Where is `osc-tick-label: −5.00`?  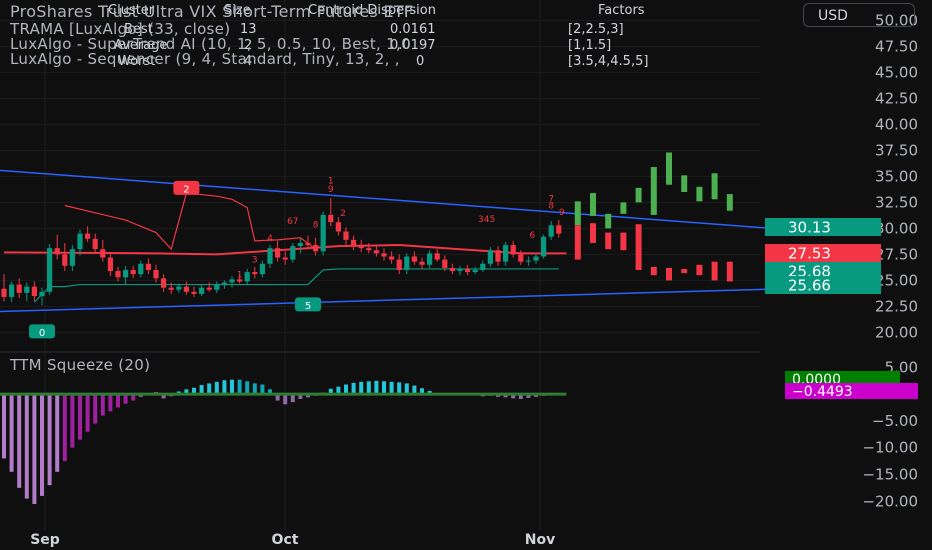
osc-tick-label: −5.00 is located at coordinates (895, 421).